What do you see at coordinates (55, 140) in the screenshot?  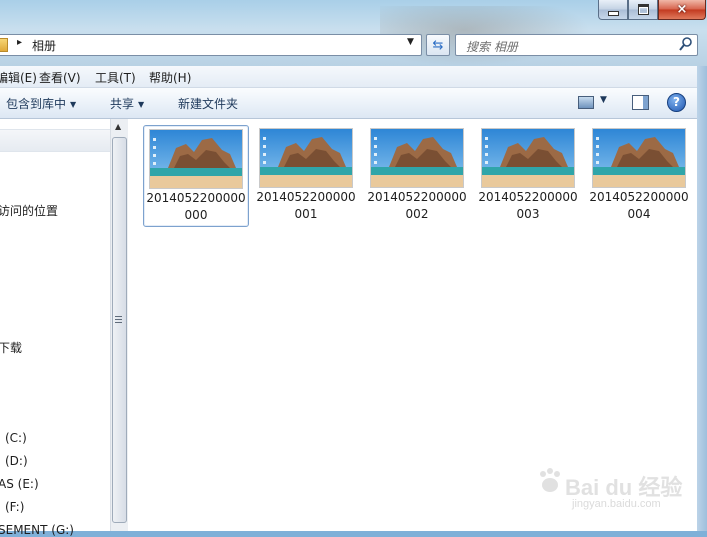 I see `nav-header-item` at bounding box center [55, 140].